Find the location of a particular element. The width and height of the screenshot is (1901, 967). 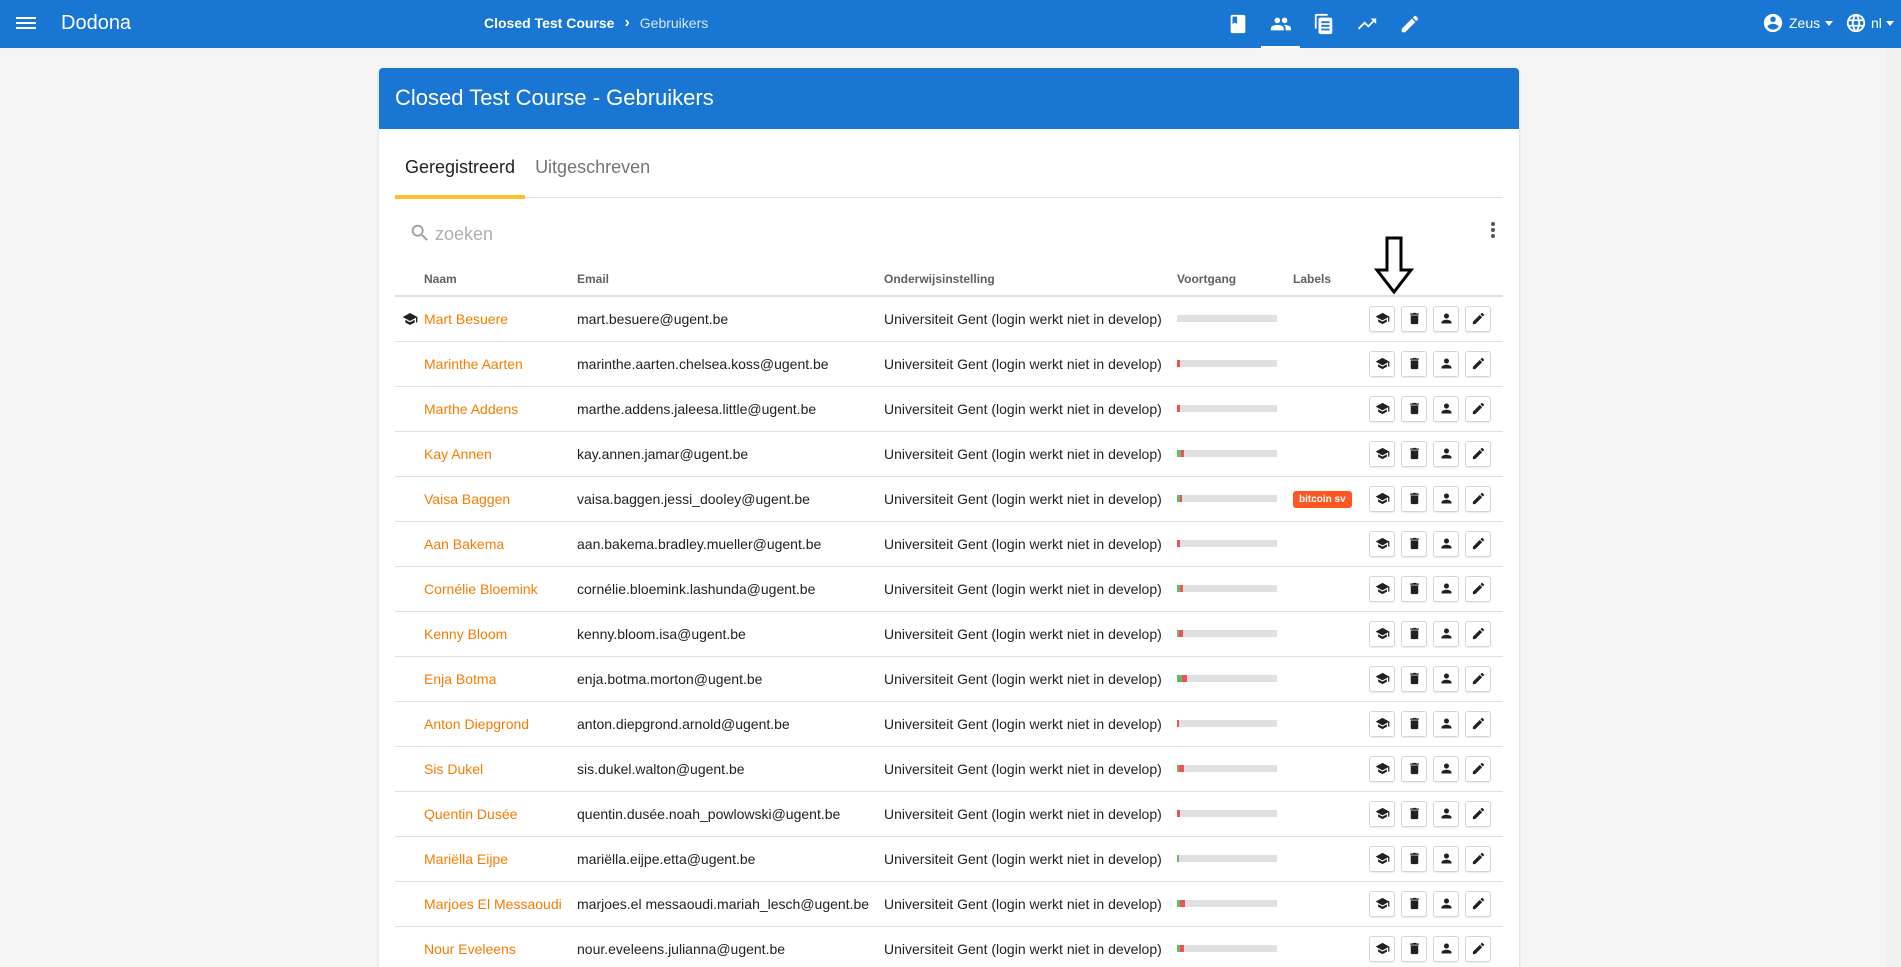

account-circle-icon is located at coordinates (1773, 23).